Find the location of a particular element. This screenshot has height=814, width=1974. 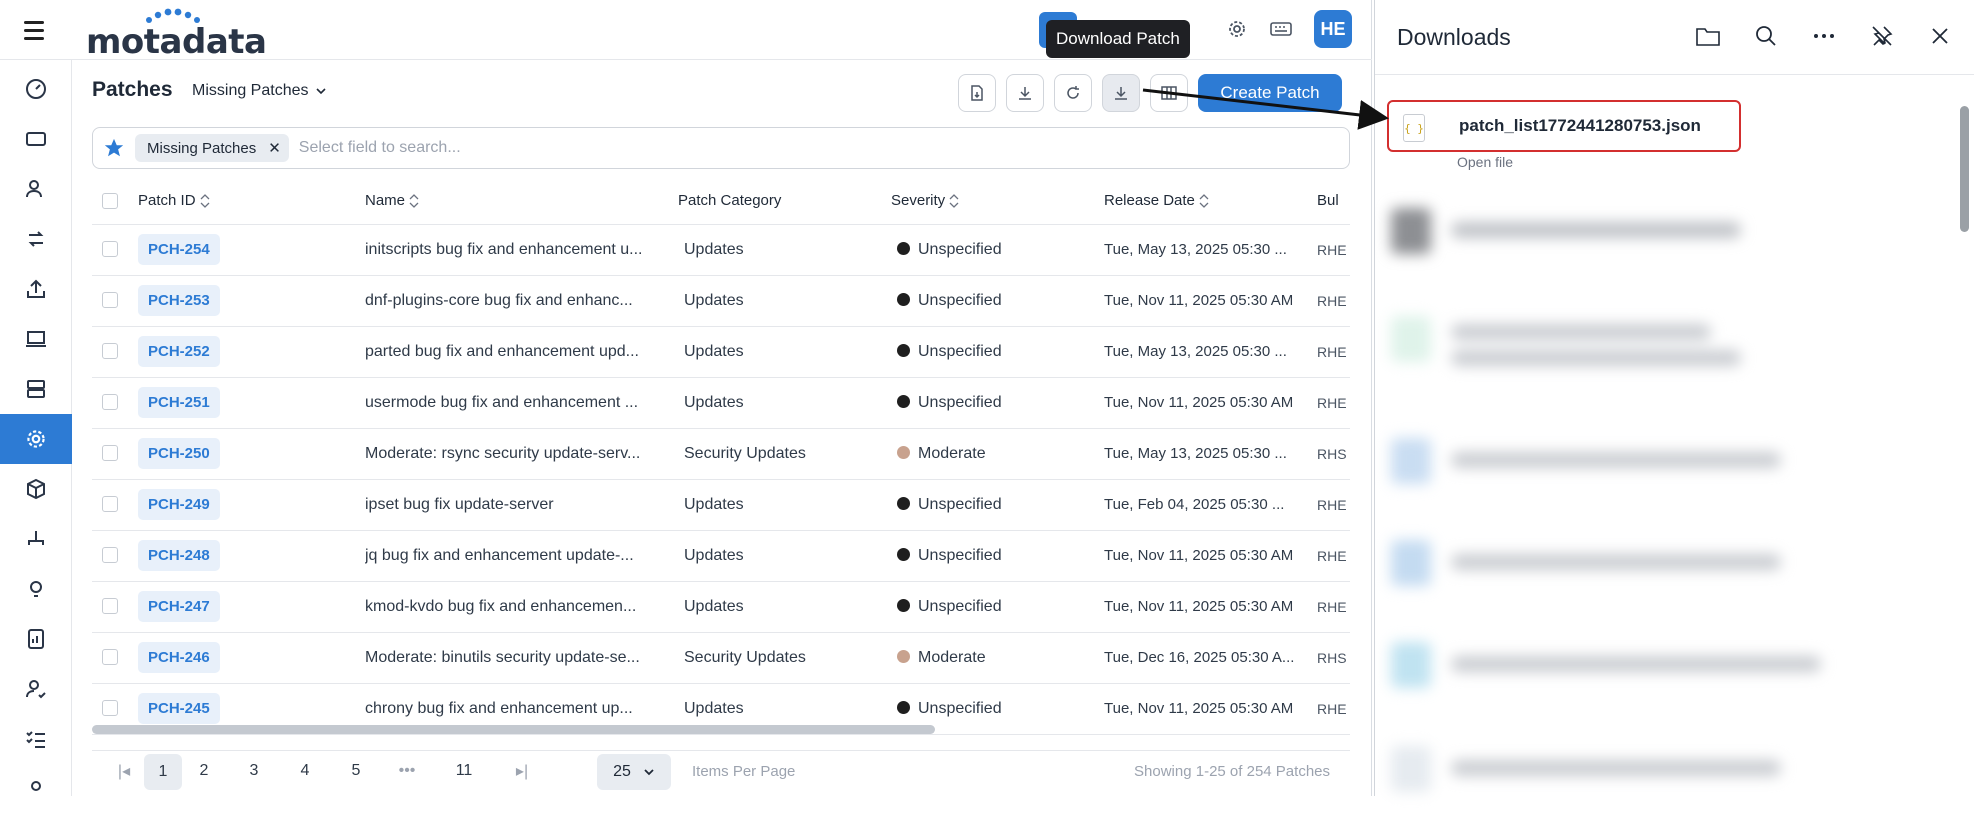

horizontal-scrollbar is located at coordinates (721, 730).